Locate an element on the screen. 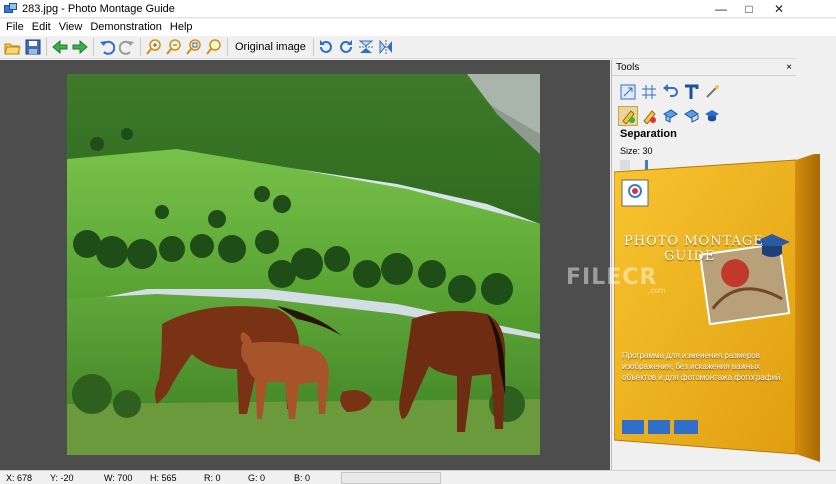  watermark-sub: .com is located at coordinates (657, 290).